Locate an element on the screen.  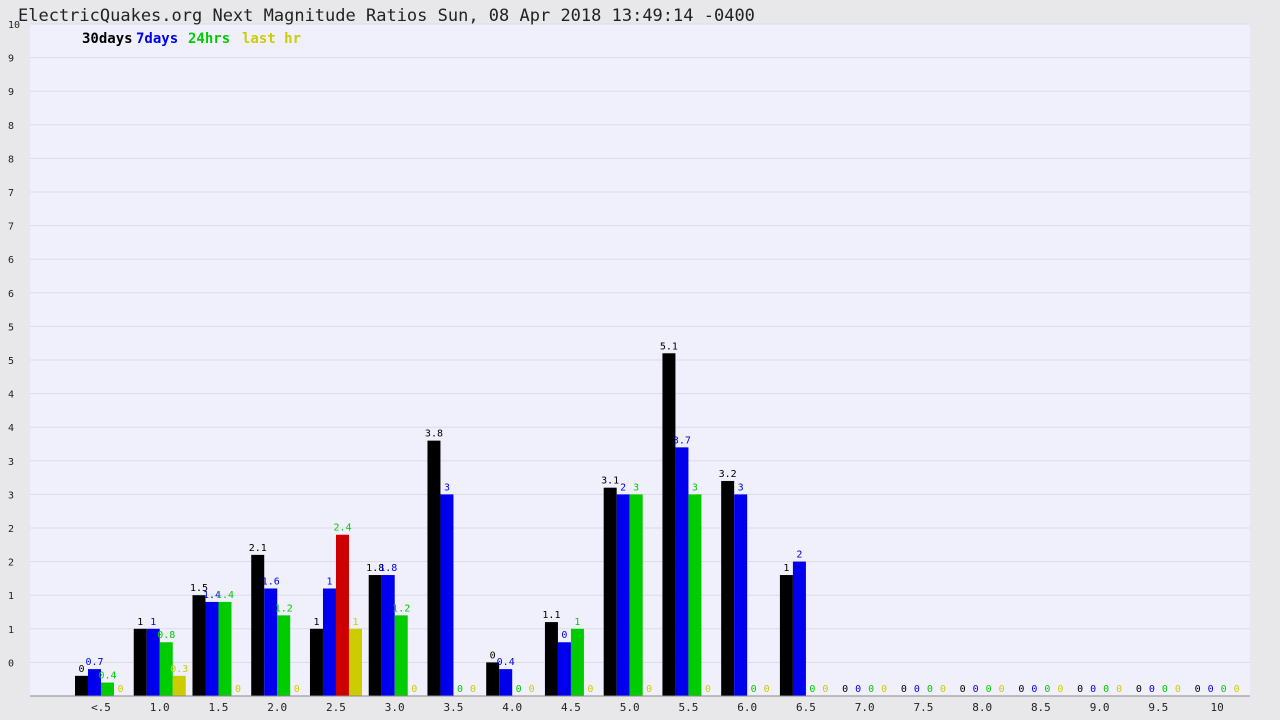
legend-entry: 24hrs is located at coordinates (209, 39).